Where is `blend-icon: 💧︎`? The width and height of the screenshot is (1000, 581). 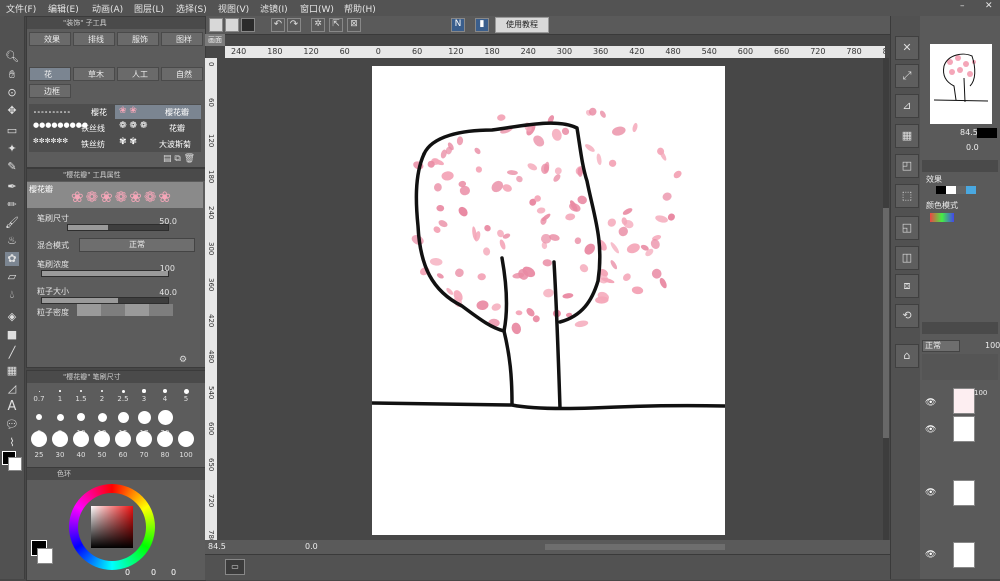
blend-icon: 💧︎ is located at coordinates (12, 295).